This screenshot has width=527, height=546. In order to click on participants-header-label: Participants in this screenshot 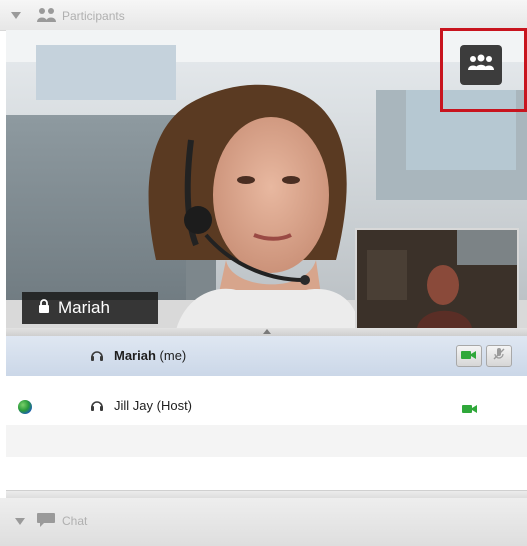, I will do `click(93, 16)`.